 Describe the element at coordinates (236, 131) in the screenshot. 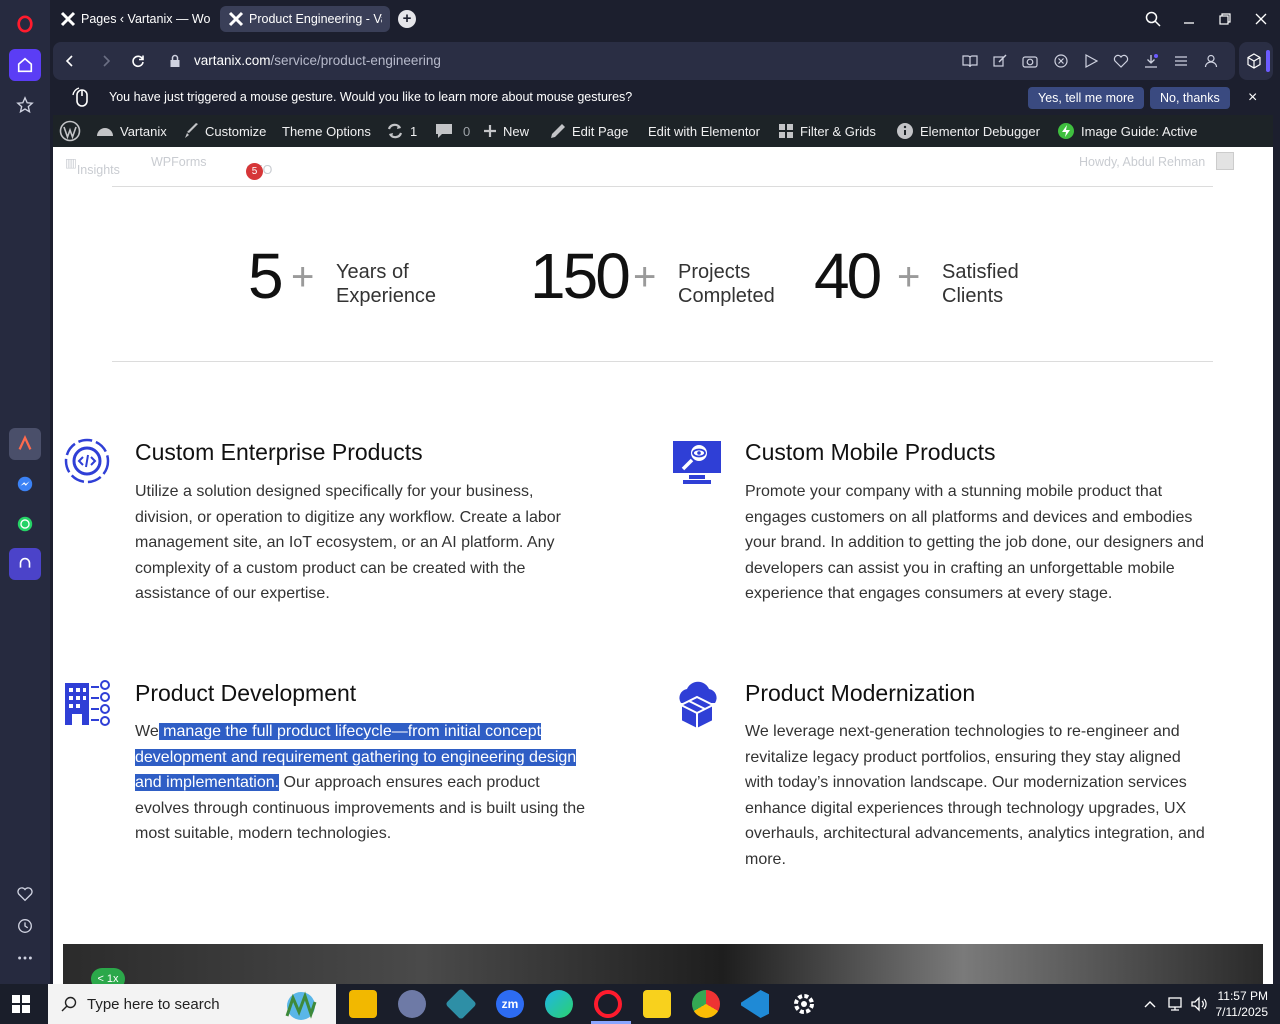

I see `customize-label: Customize` at that location.